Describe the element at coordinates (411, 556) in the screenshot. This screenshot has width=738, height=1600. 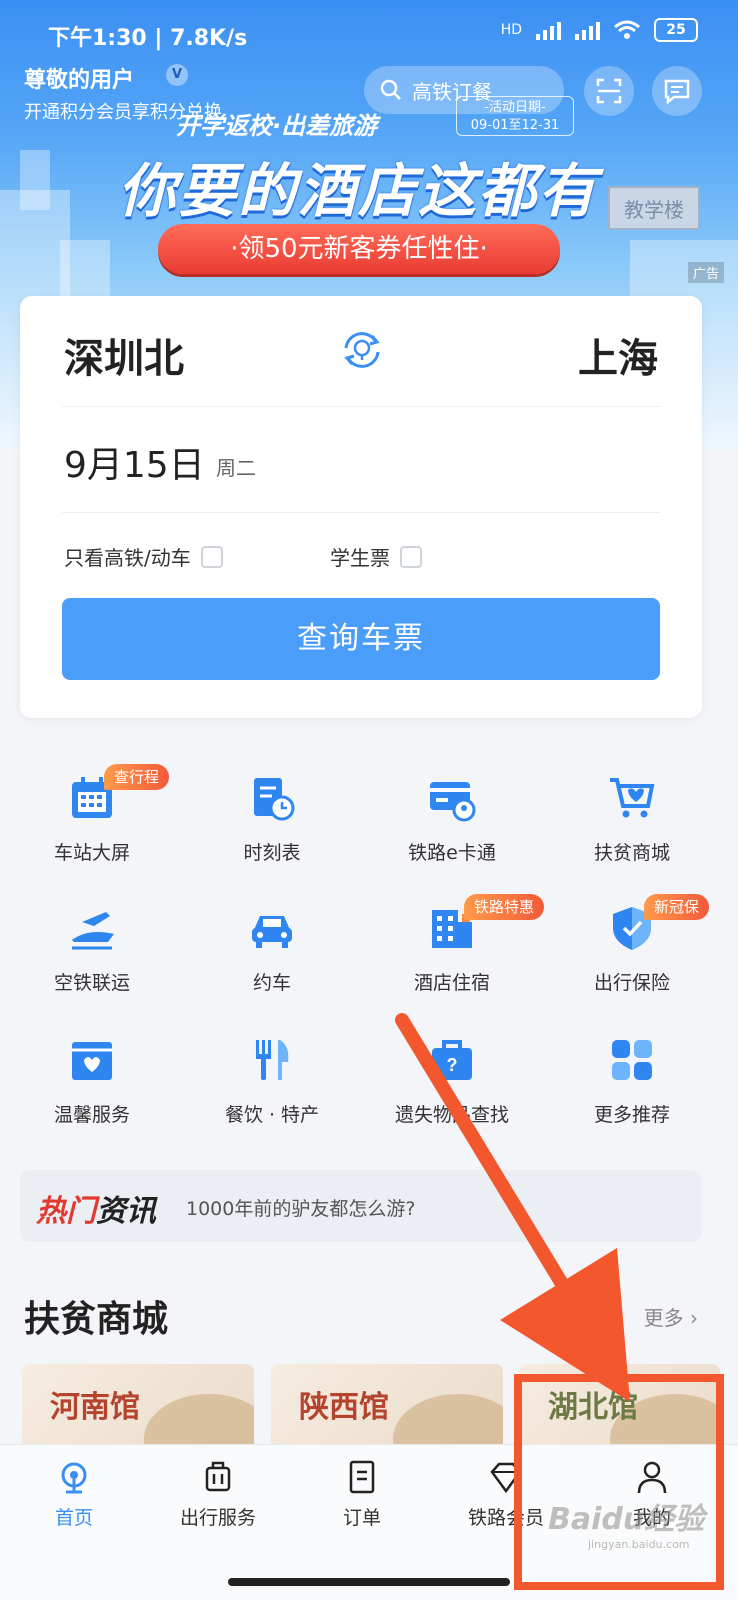
I see `student-ticket-checkbox` at that location.